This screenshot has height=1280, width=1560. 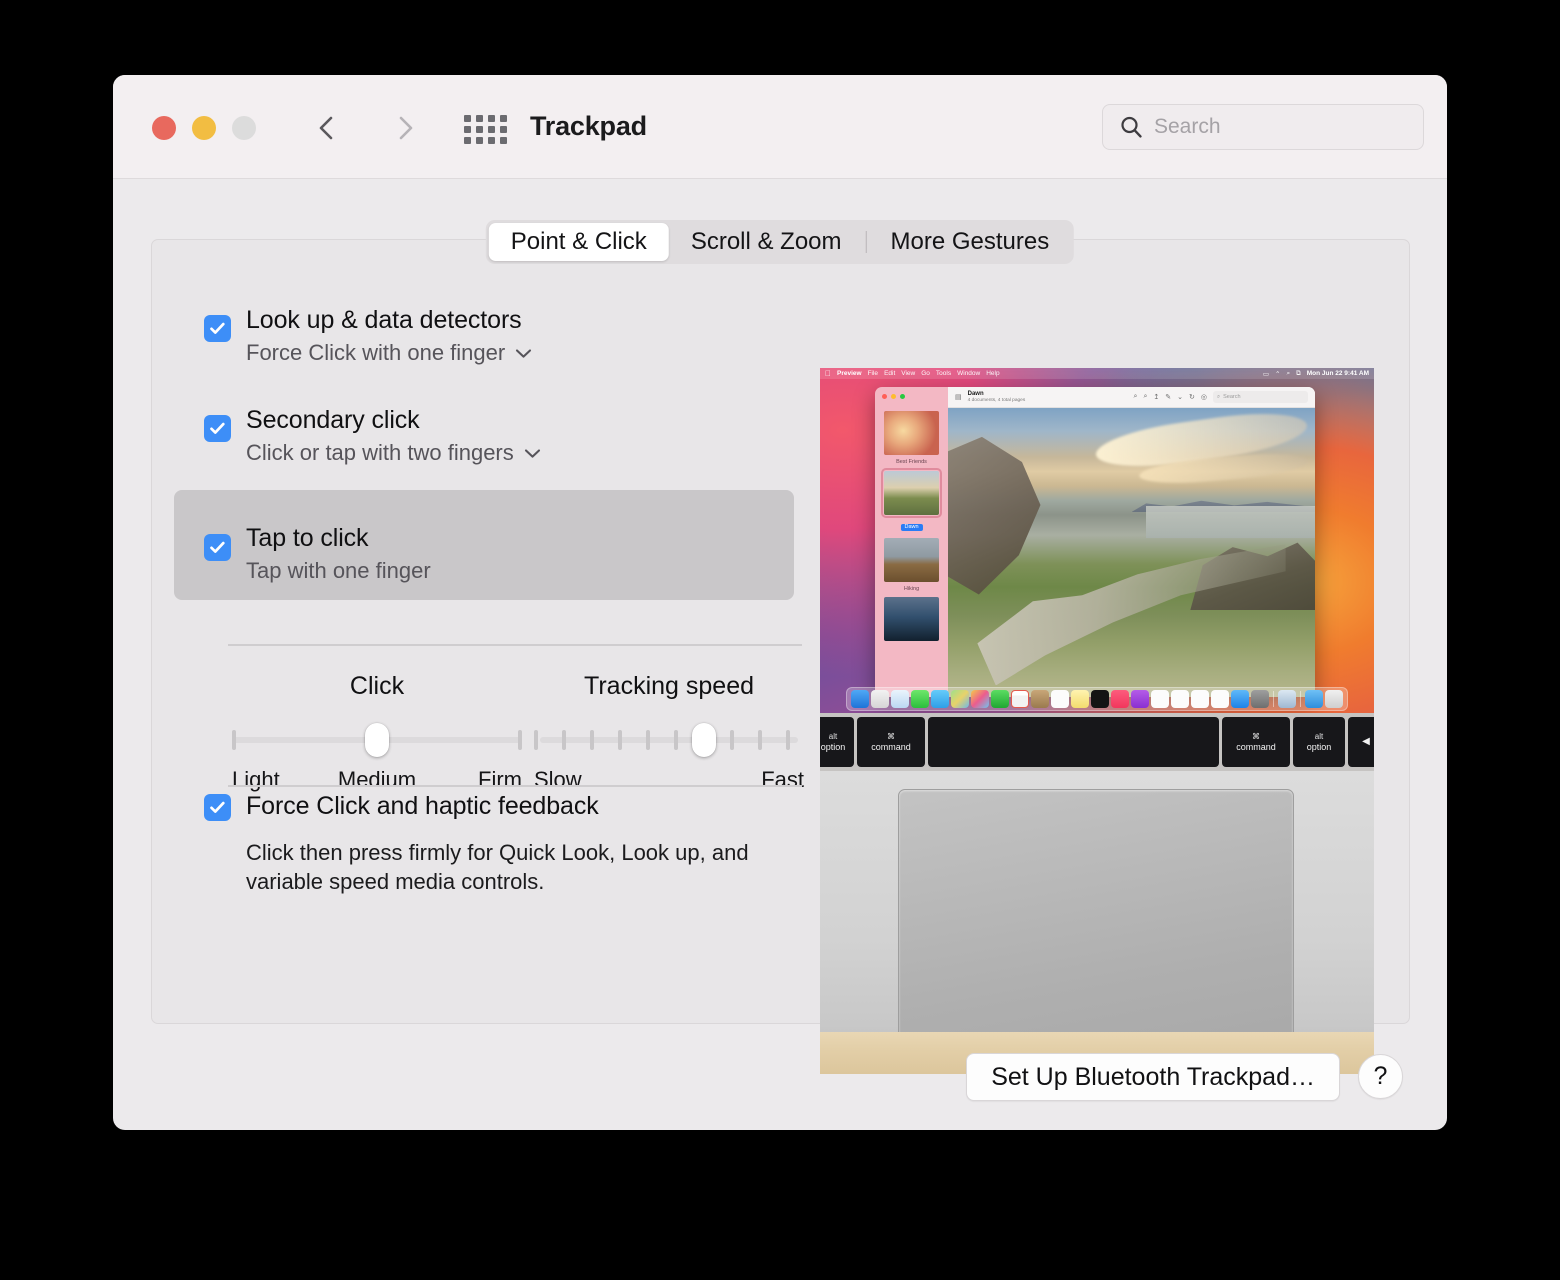 What do you see at coordinates (766, 242) in the screenshot?
I see `tab-scroll-and-zoom: Scroll & Zoom` at bounding box center [766, 242].